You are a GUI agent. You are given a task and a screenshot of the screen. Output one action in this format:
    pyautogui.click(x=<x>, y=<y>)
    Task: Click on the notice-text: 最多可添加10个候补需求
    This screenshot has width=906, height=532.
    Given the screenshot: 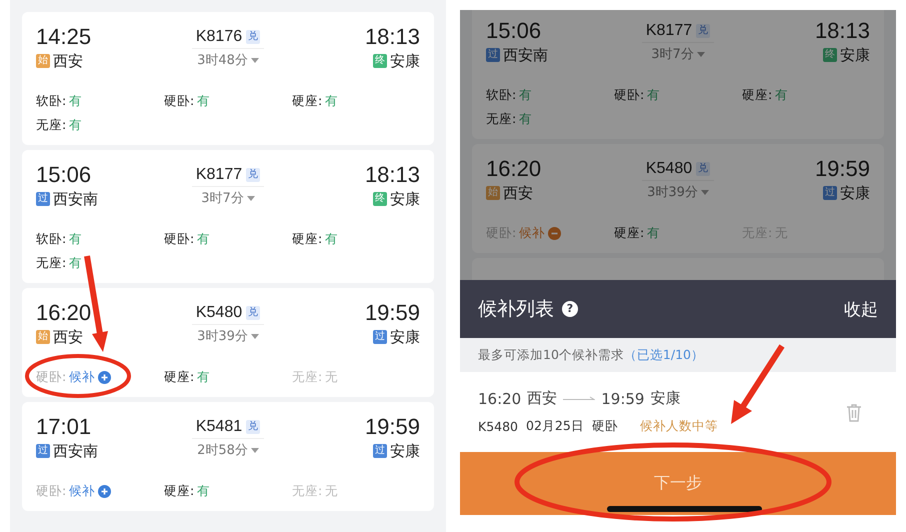 What is the action you would take?
    pyautogui.click(x=551, y=355)
    